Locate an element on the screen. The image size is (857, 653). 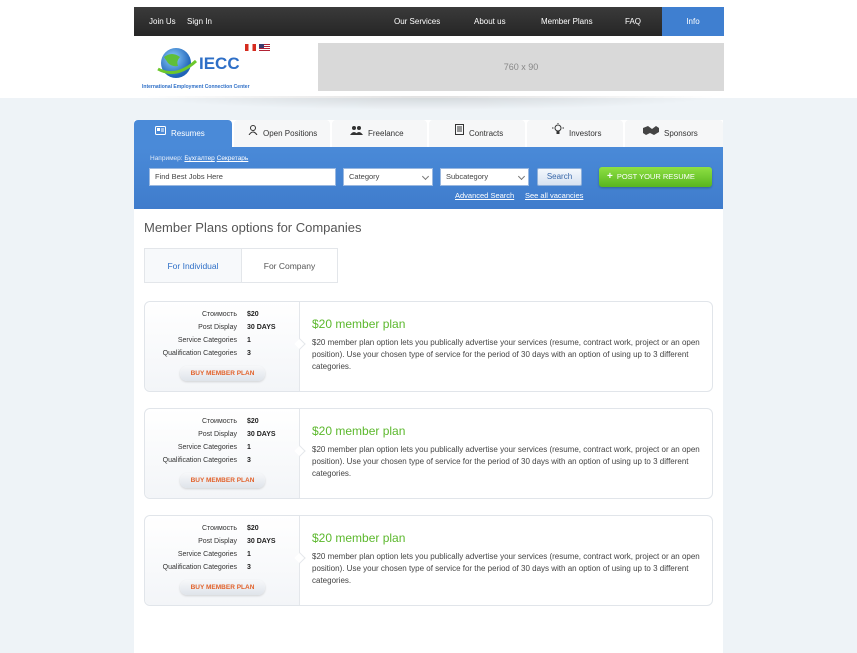
handshake-icon is located at coordinates (651, 133).